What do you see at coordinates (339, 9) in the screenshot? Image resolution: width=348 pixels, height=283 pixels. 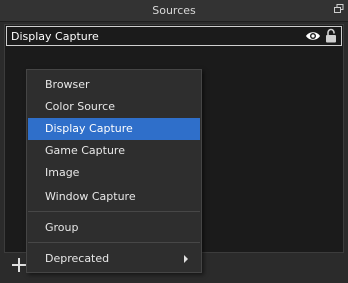 I see `float-dock-icon` at bounding box center [339, 9].